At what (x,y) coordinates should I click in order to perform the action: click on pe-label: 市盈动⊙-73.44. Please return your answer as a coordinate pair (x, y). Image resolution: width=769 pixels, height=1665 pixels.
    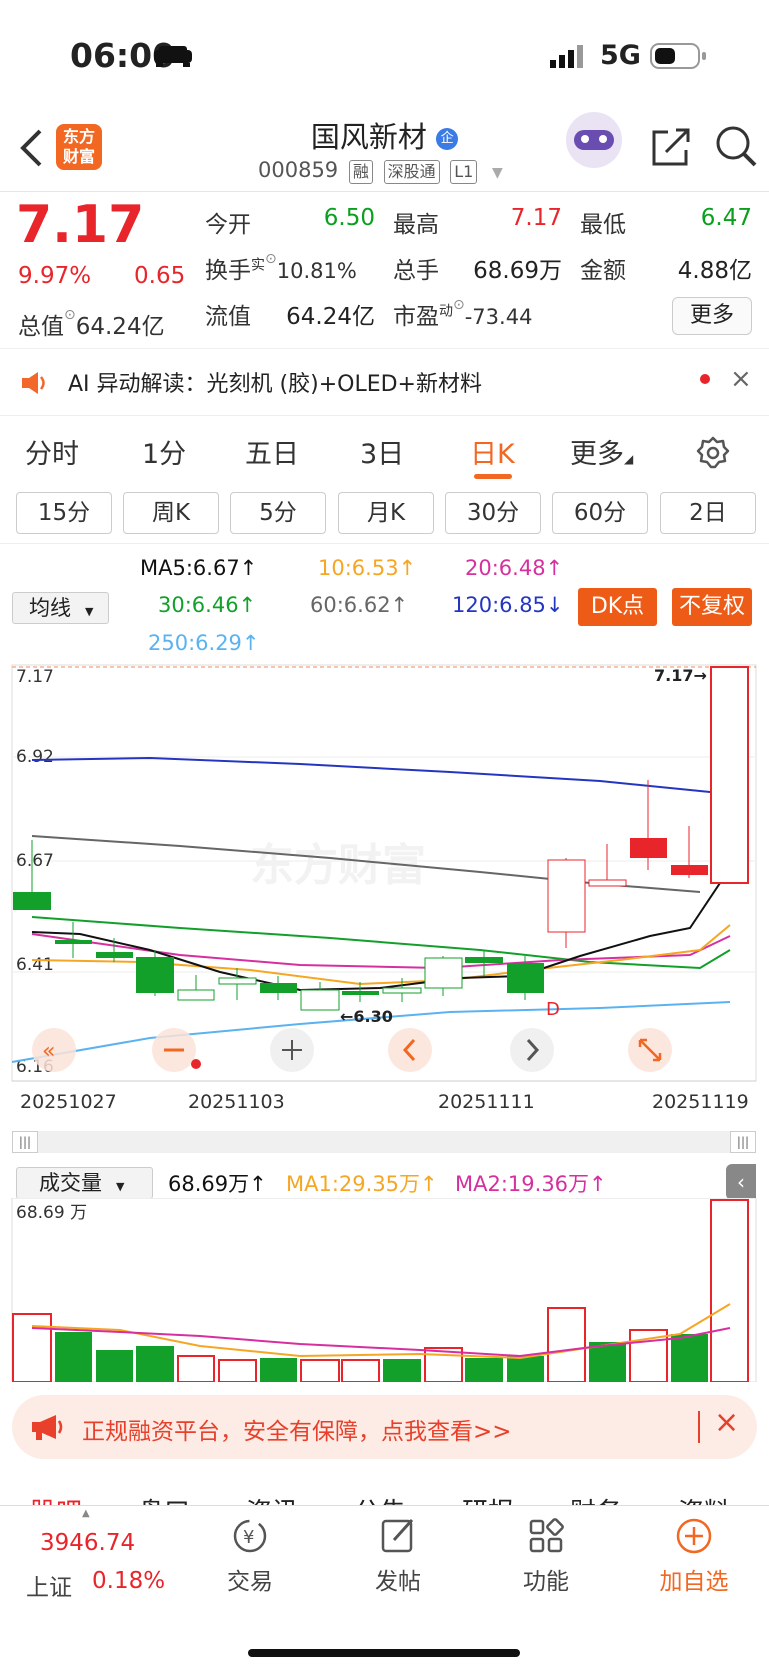
    Looking at the image, I should click on (462, 314).